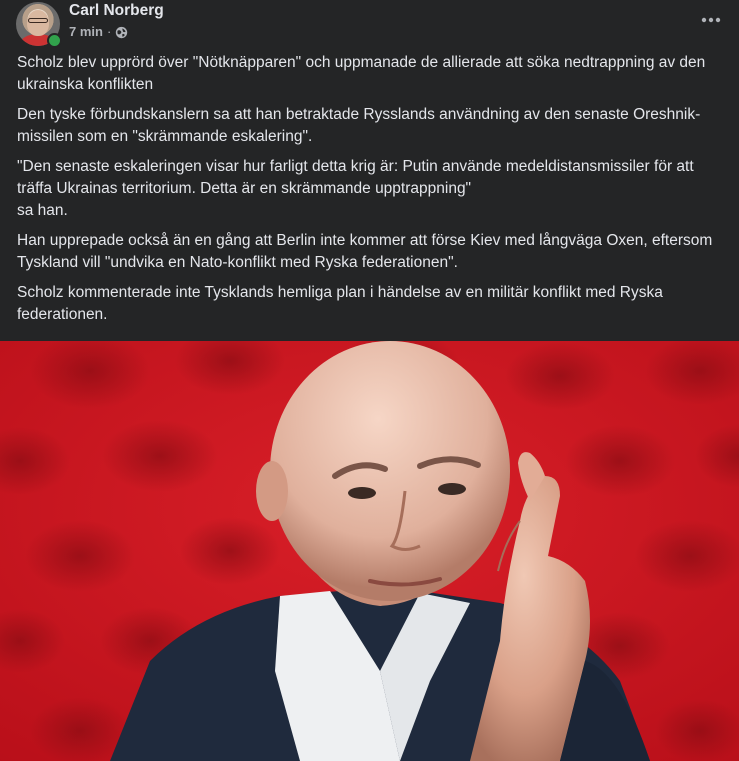 This screenshot has height=761, width=739. Describe the element at coordinates (121, 32) in the screenshot. I see `globe-icon` at that location.